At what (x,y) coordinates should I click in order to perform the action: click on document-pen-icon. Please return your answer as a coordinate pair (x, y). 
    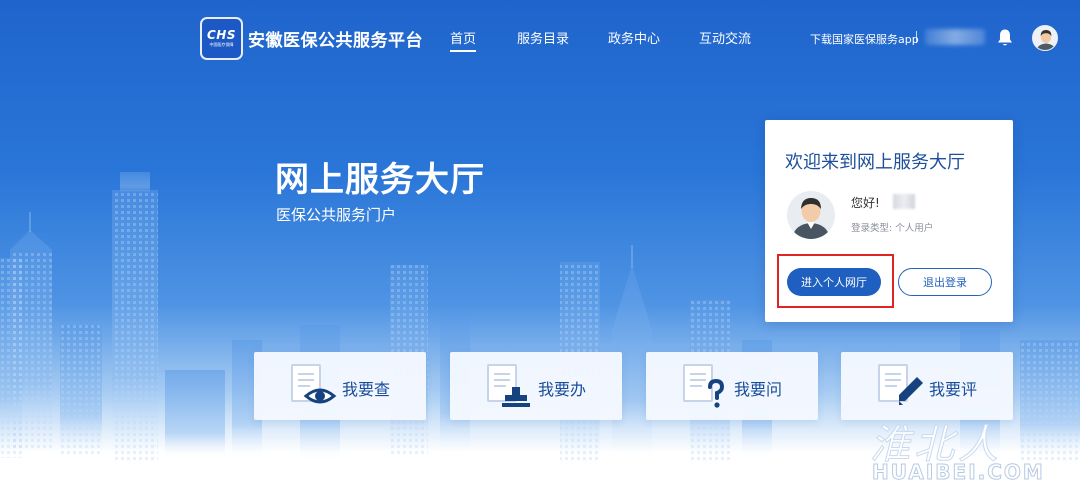
    Looking at the image, I should click on (900, 384).